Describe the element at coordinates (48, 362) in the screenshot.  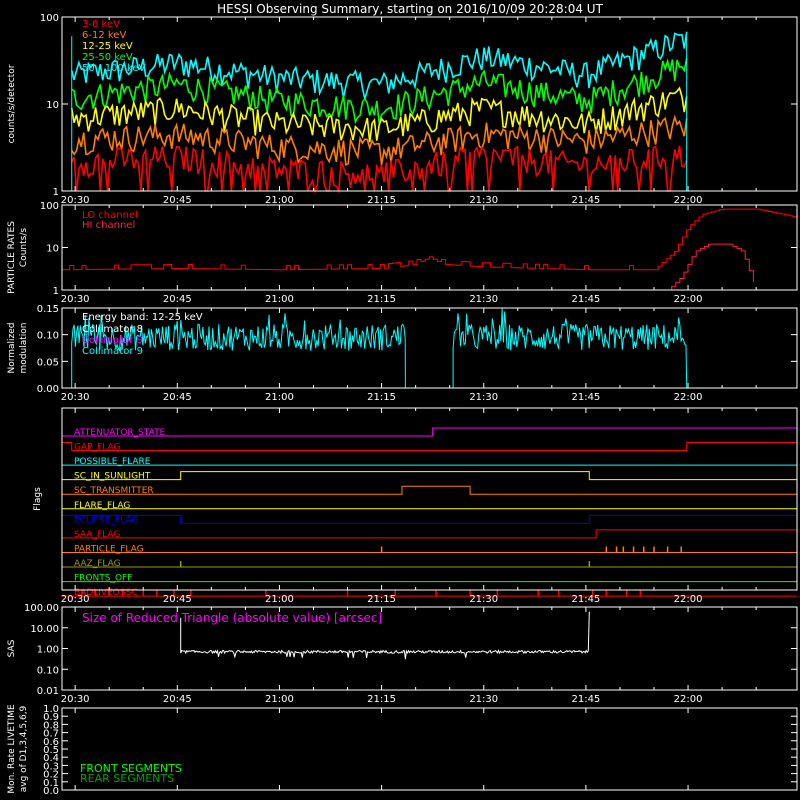
I see `y-tick-label: 0.05` at that location.